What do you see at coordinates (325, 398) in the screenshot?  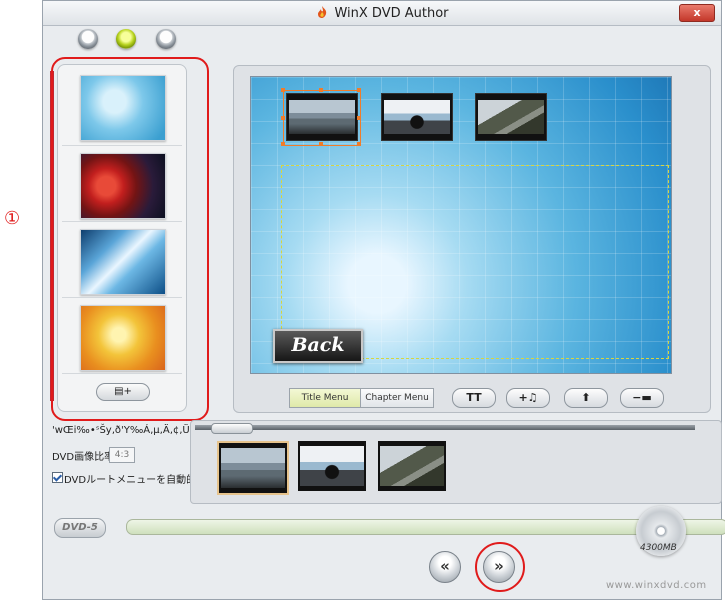 I see `tab-title-menu: Title Menu` at bounding box center [325, 398].